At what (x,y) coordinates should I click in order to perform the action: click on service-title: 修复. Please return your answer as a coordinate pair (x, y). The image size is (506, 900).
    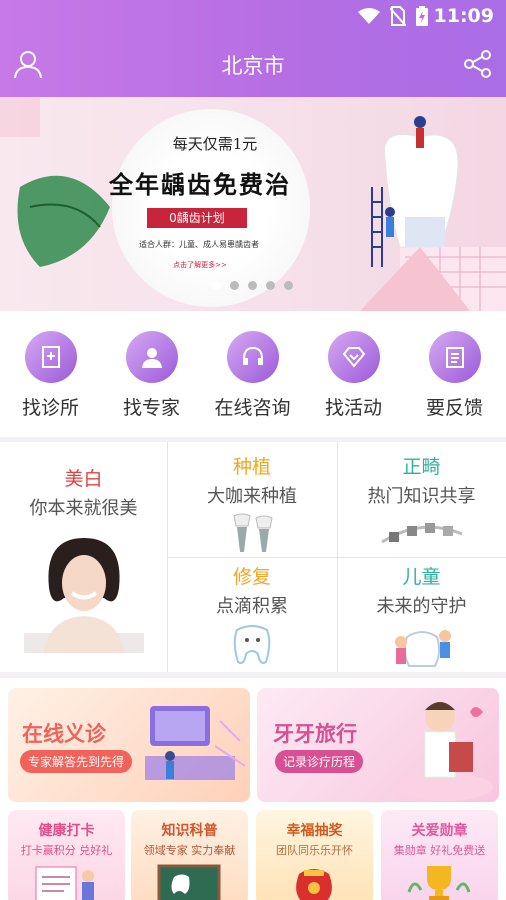
    Looking at the image, I should click on (251, 577).